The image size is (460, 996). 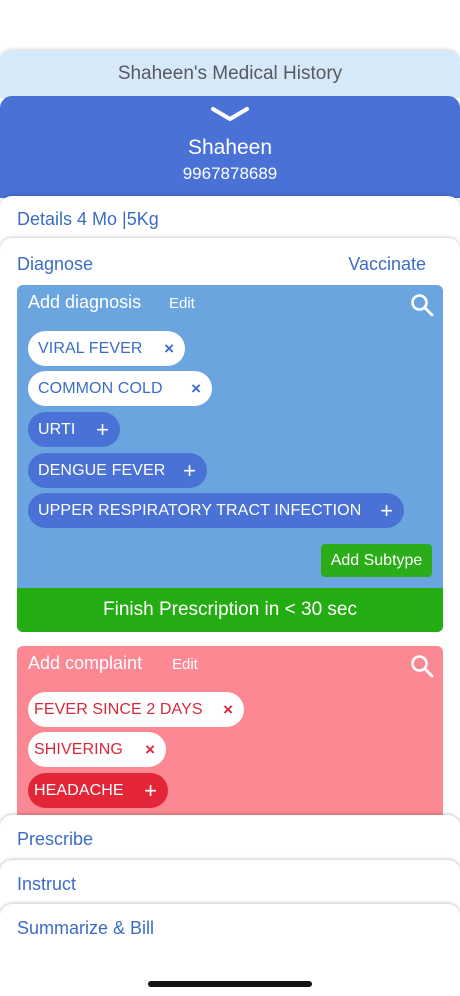 What do you see at coordinates (86, 928) in the screenshot?
I see `nav-summarize-label: Summarize & Bill` at bounding box center [86, 928].